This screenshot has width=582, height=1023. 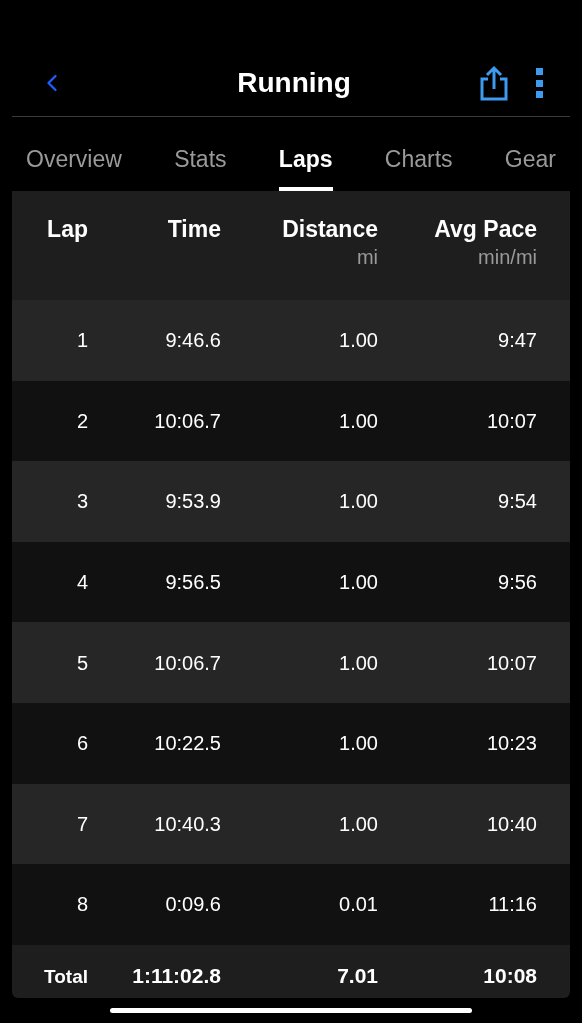 What do you see at coordinates (517, 583) in the screenshot?
I see `table-cell-text: 9:56` at bounding box center [517, 583].